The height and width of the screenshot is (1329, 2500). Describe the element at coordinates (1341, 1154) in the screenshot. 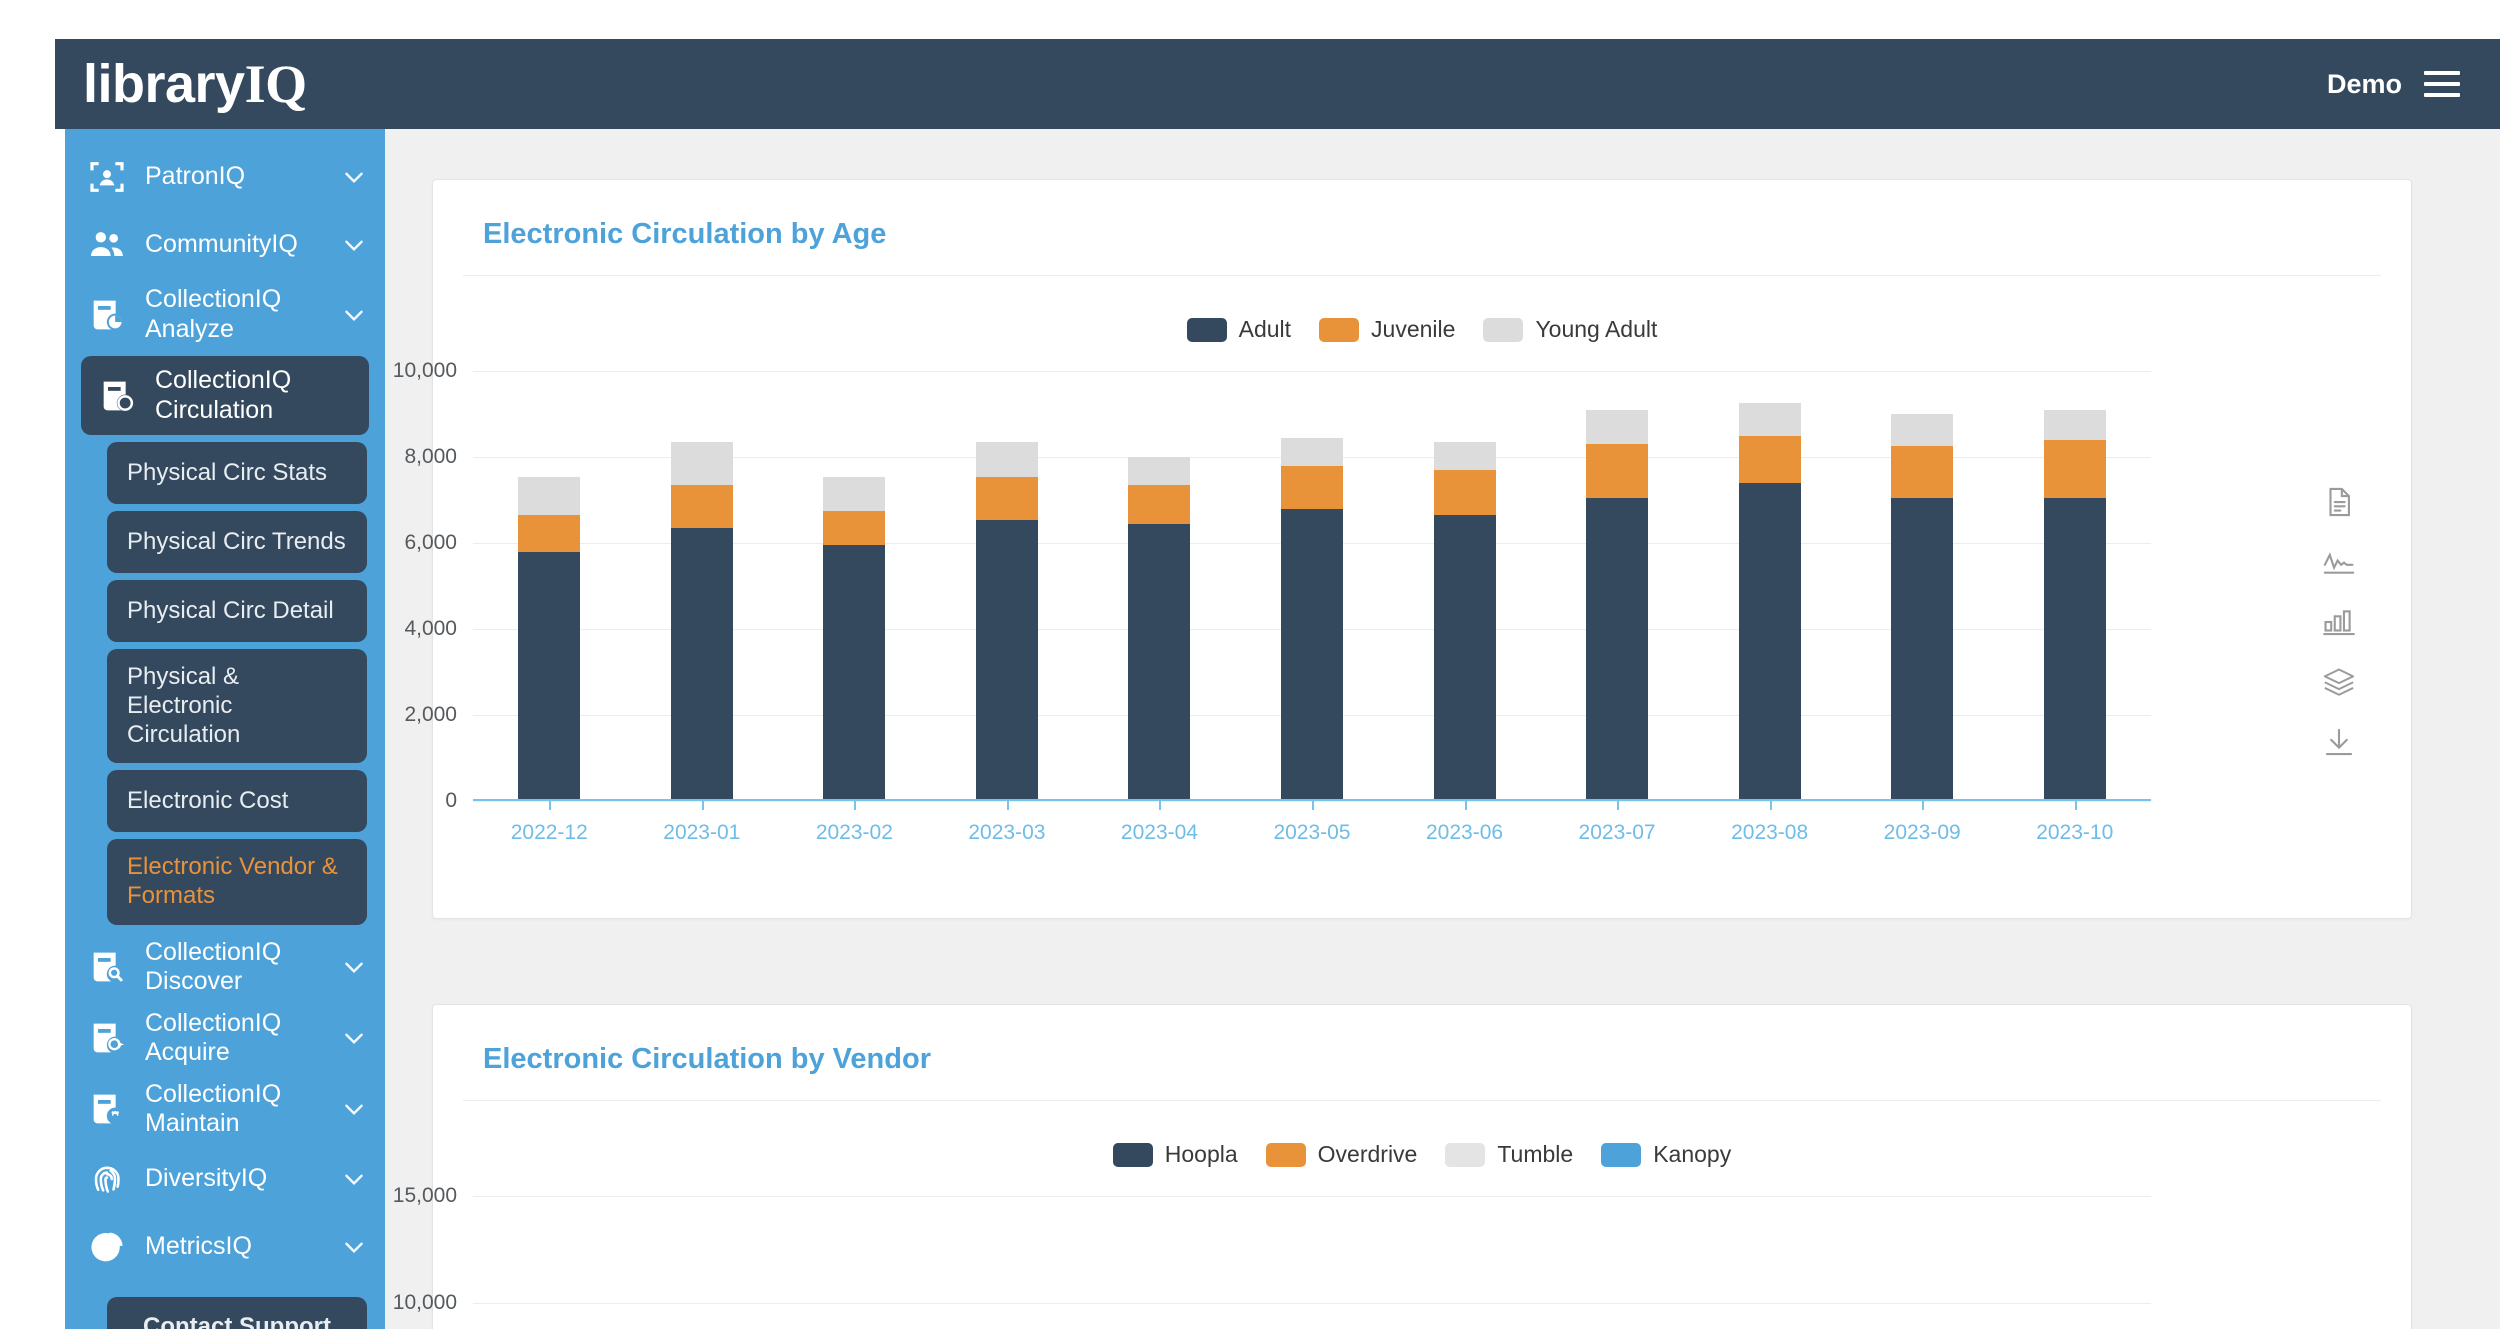

I see `legend-item: Overdrive` at that location.